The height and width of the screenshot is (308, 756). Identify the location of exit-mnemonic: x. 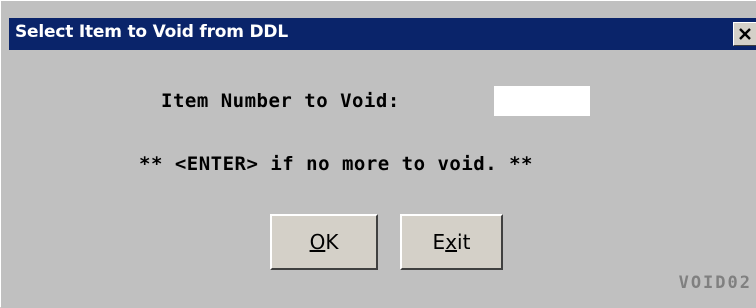
(451, 242).